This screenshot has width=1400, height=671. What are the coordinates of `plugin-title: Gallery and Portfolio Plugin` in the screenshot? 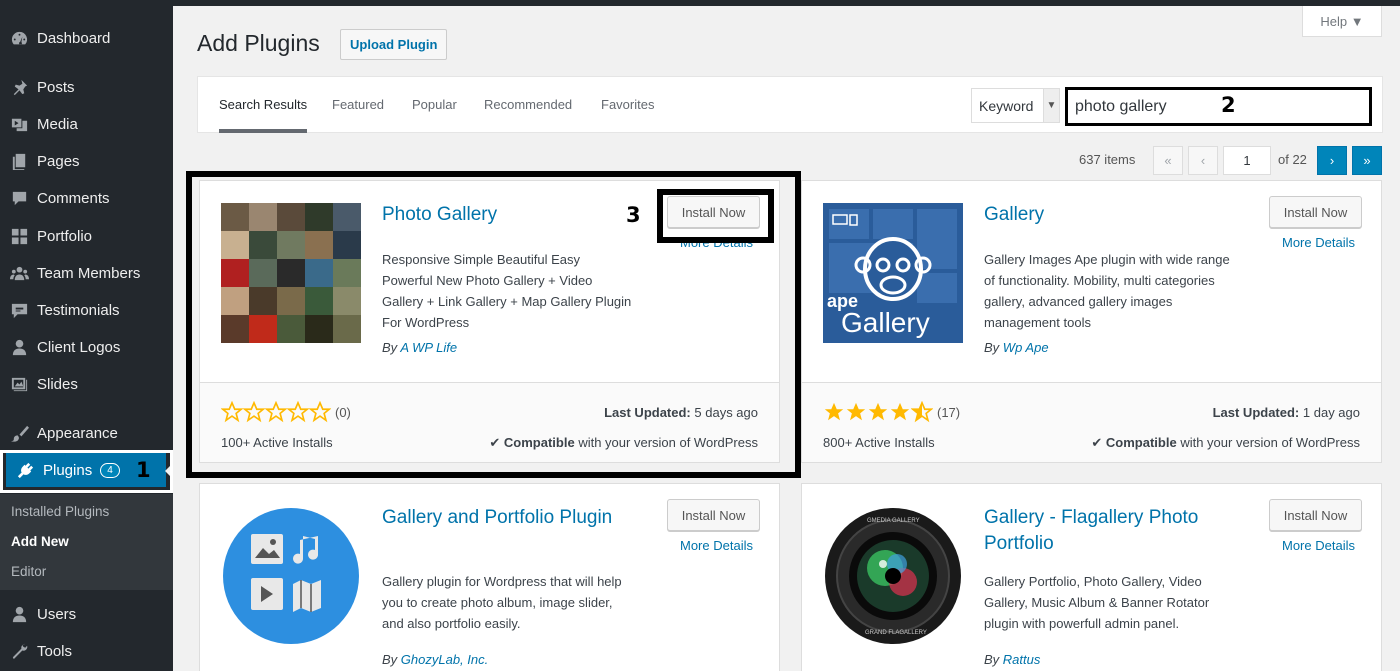 It's located at (504, 518).